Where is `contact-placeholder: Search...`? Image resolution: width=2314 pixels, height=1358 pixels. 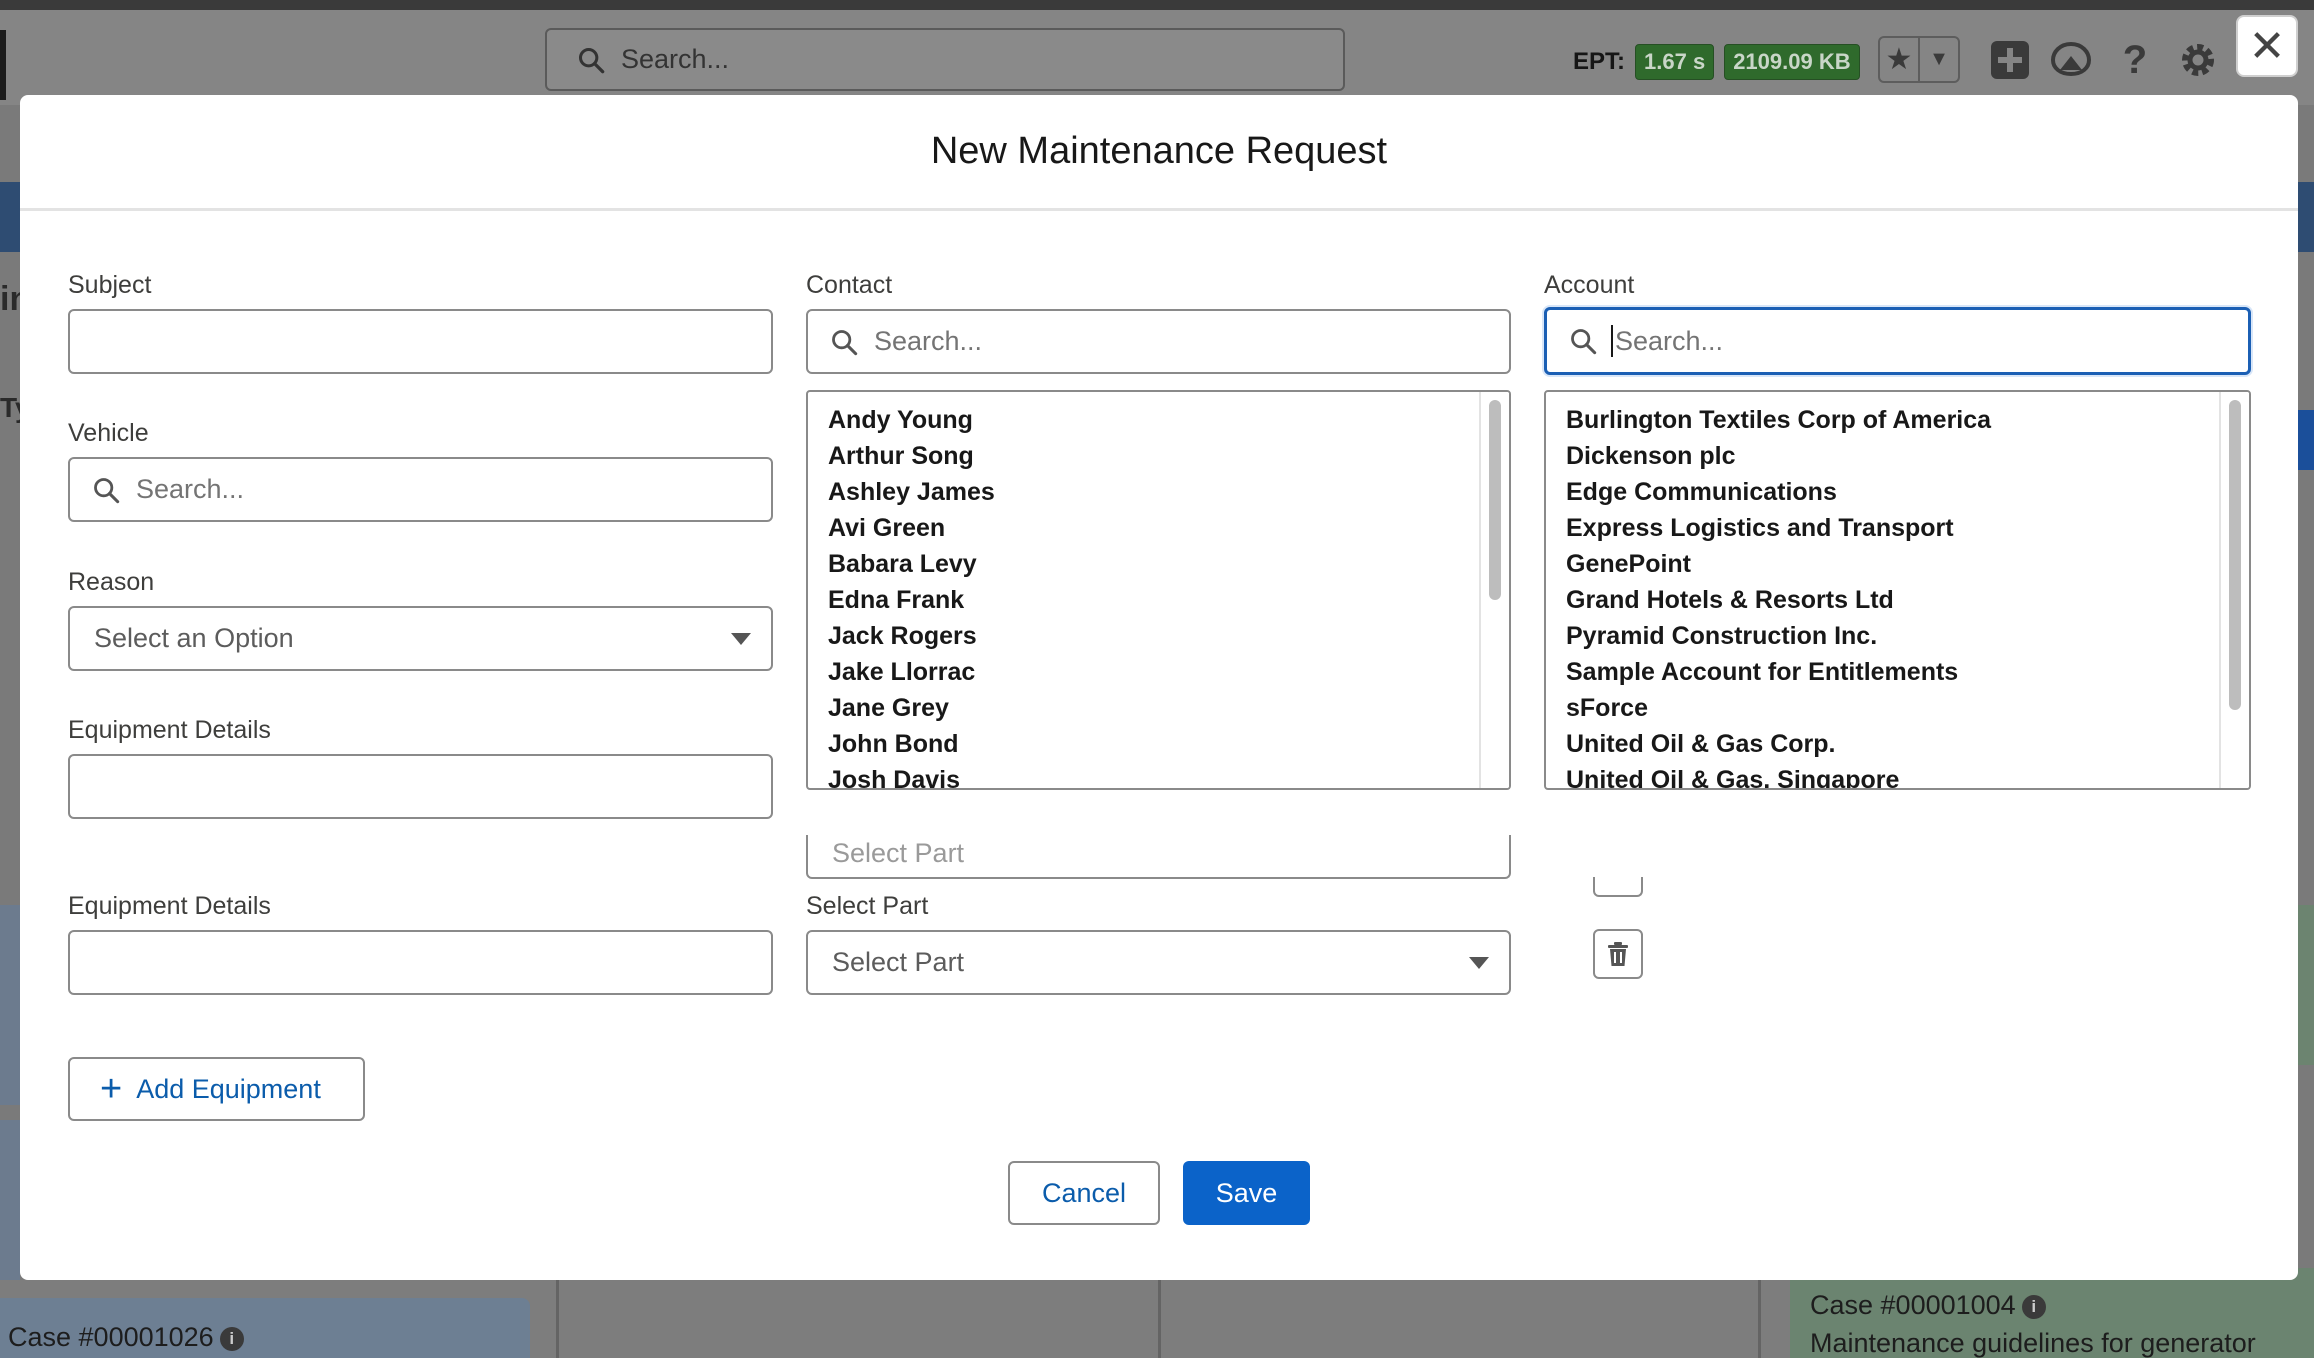
contact-placeholder: Search... is located at coordinates (928, 341).